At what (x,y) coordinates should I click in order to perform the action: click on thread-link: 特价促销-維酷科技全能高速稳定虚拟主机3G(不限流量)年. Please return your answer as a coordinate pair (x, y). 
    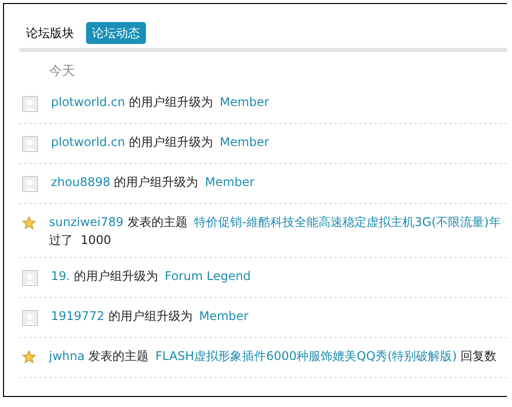
    Looking at the image, I should click on (347, 222).